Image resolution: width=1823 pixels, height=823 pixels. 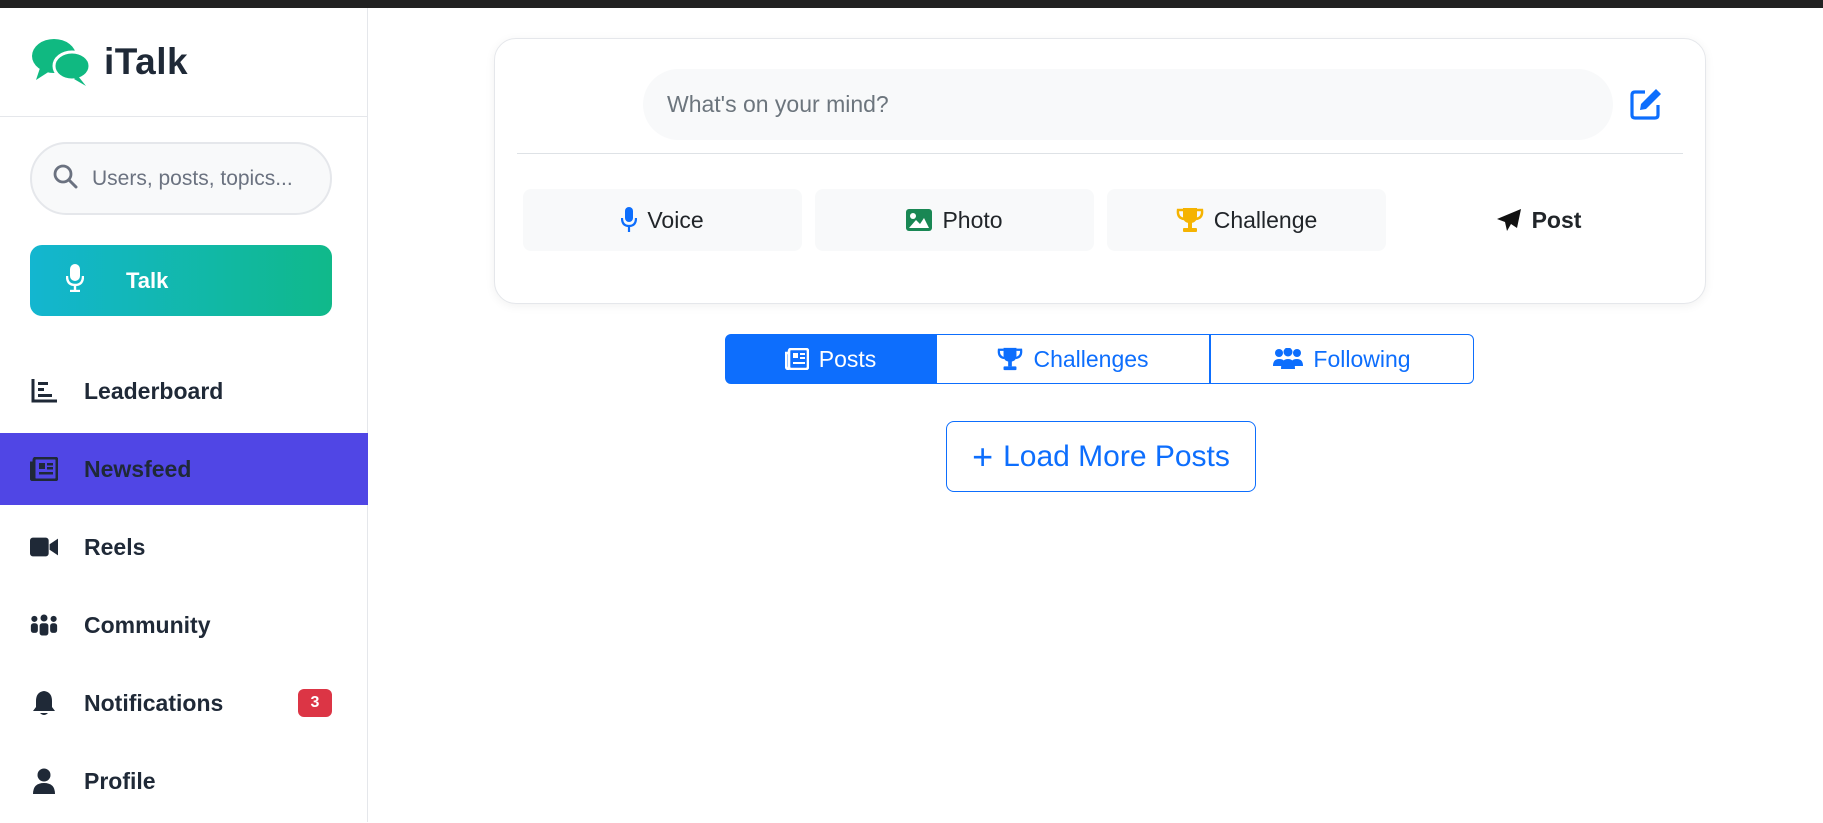 What do you see at coordinates (919, 220) in the screenshot?
I see `image-icon` at bounding box center [919, 220].